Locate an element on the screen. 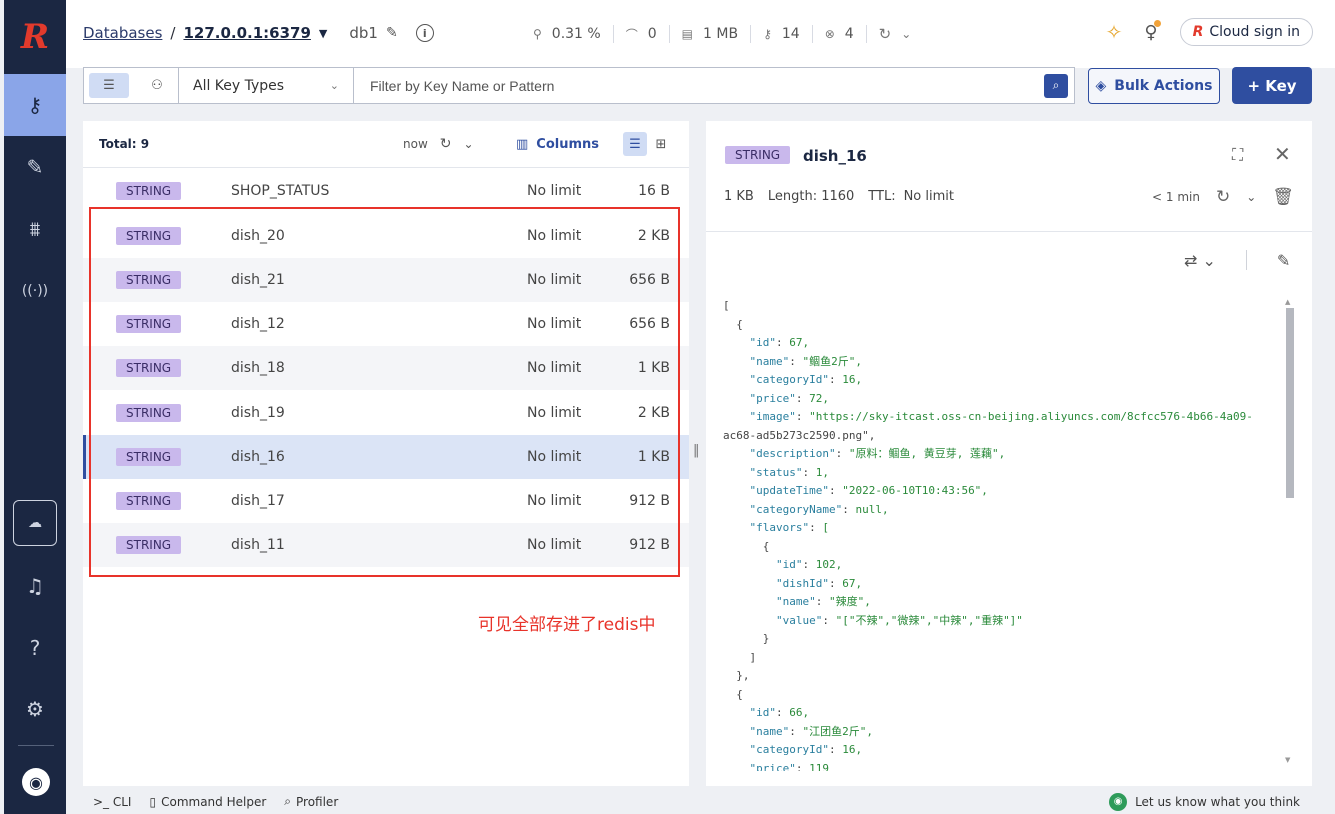 The height and width of the screenshot is (814, 1335). cli-button: >_ CLI is located at coordinates (112, 802).